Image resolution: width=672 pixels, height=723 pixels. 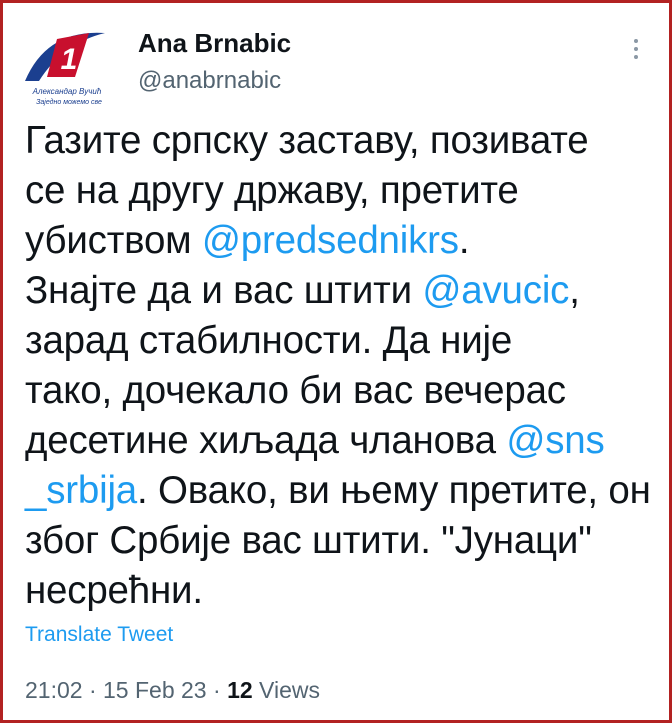 I want to click on tweet-text-line: Газите српску заставу, позивате, so click(x=345, y=141).